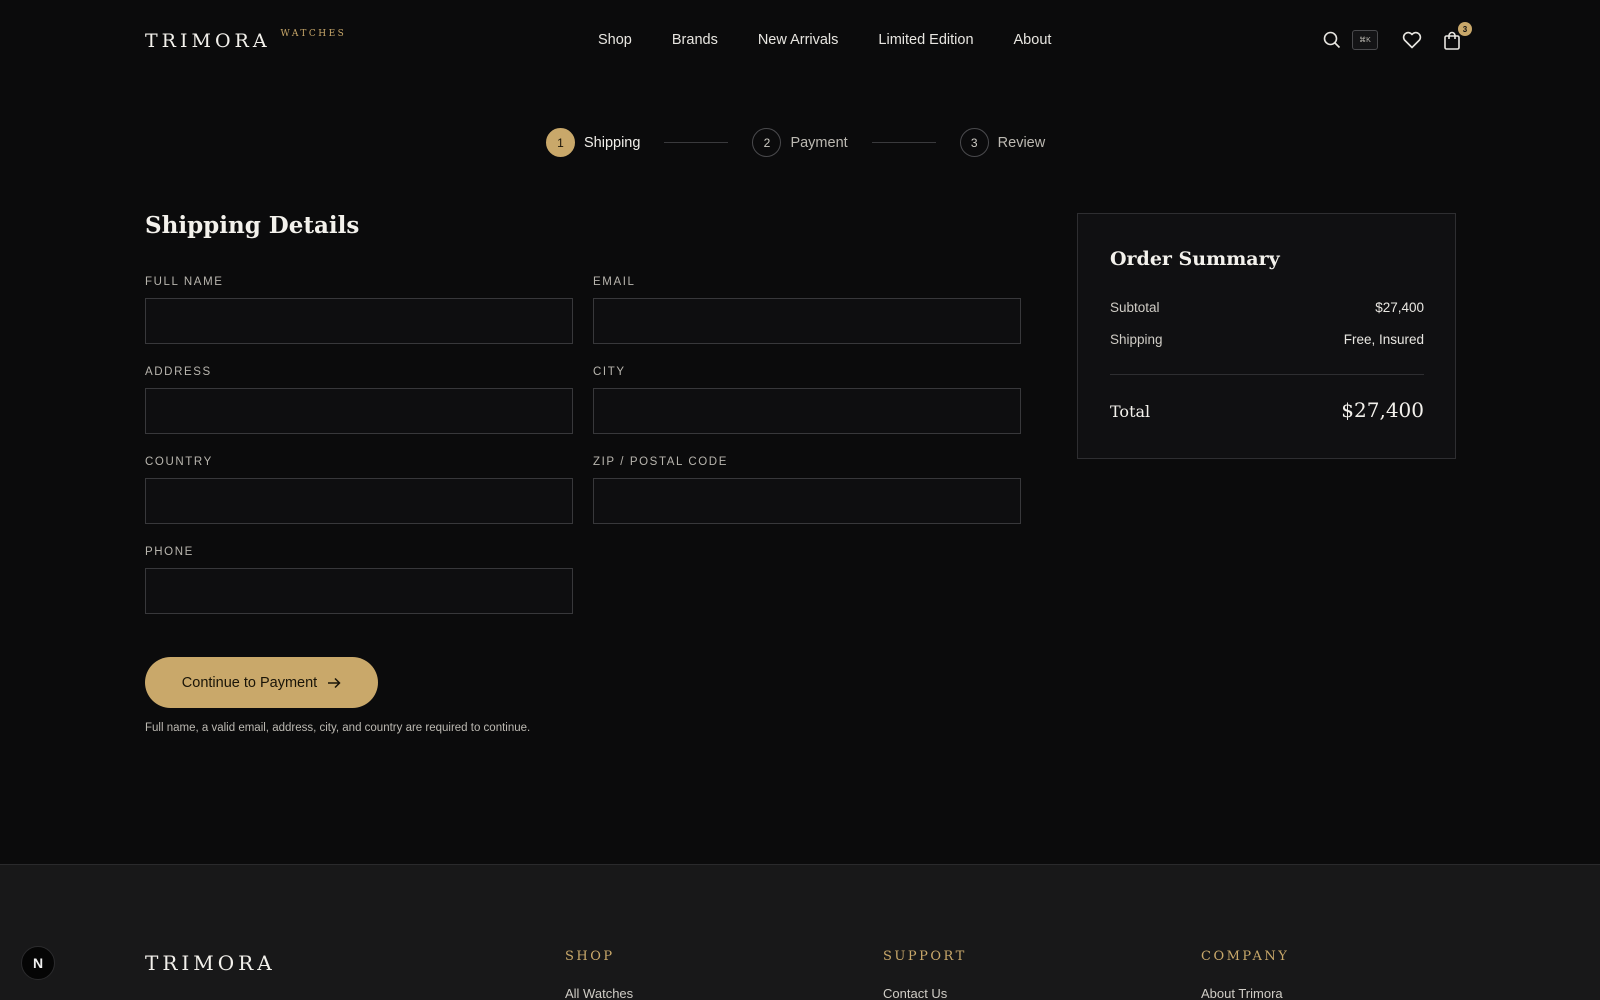 The width and height of the screenshot is (1600, 1000). What do you see at coordinates (807, 501) in the screenshot?
I see `zip-input` at bounding box center [807, 501].